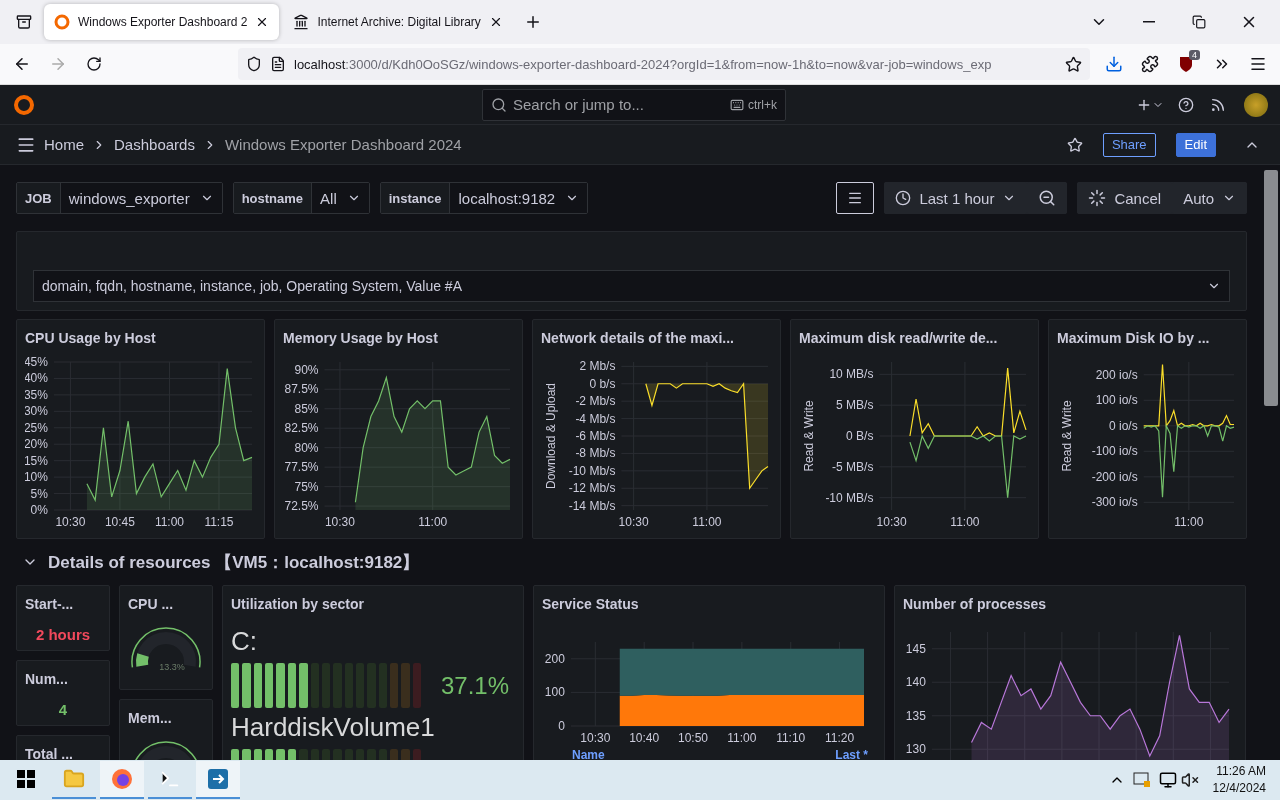 The image size is (1280, 800). What do you see at coordinates (1256, 104) in the screenshot?
I see `user-avatar` at bounding box center [1256, 104].